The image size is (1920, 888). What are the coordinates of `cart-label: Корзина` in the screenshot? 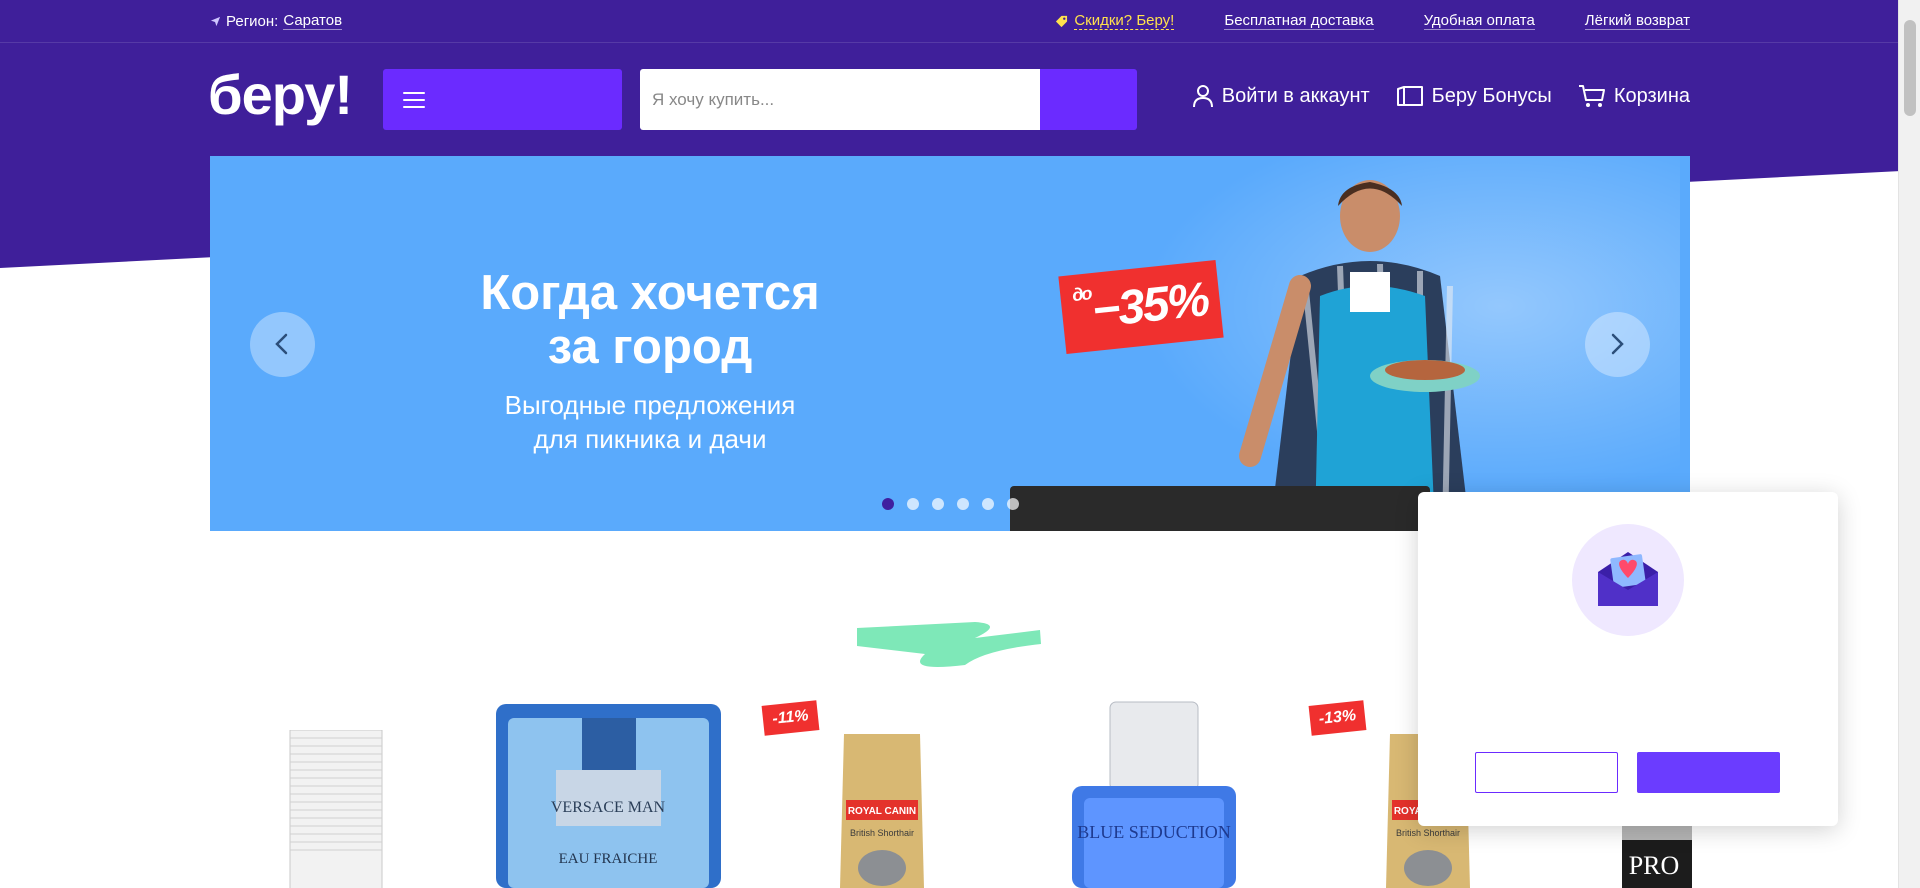 It's located at (1651, 95).